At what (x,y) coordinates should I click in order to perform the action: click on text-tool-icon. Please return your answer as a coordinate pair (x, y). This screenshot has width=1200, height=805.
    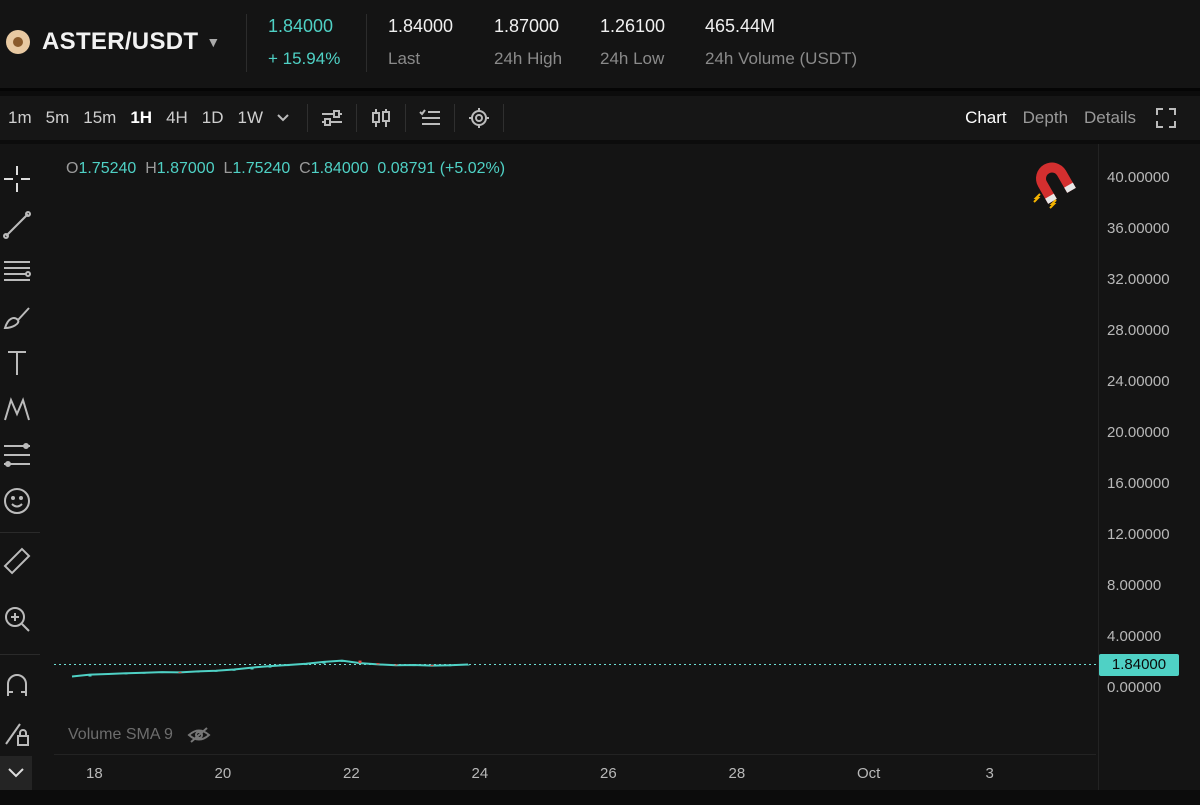
    Looking at the image, I should click on (17, 363).